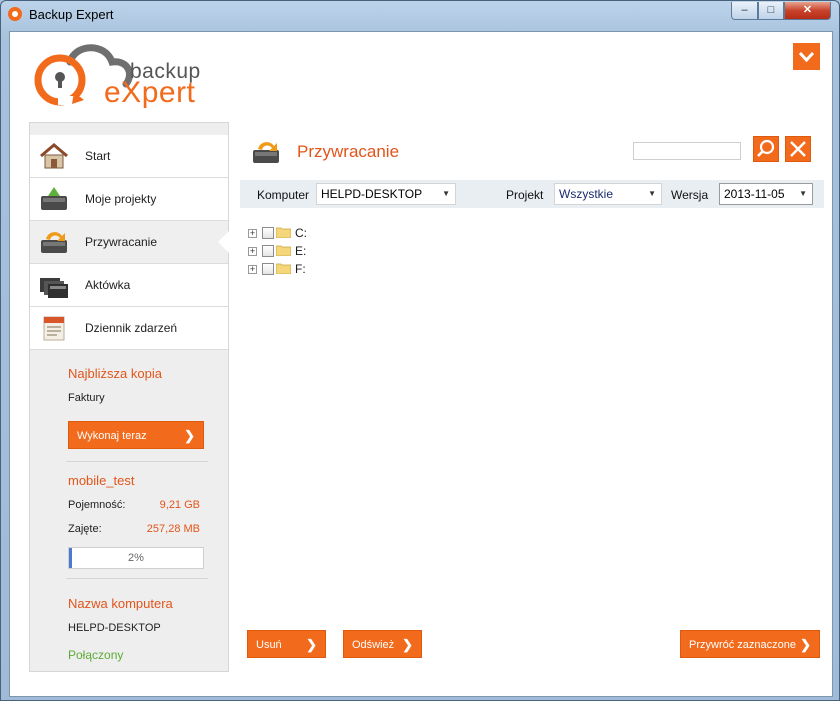 This screenshot has height=701, width=840. I want to click on progress-text: 2%, so click(136, 558).